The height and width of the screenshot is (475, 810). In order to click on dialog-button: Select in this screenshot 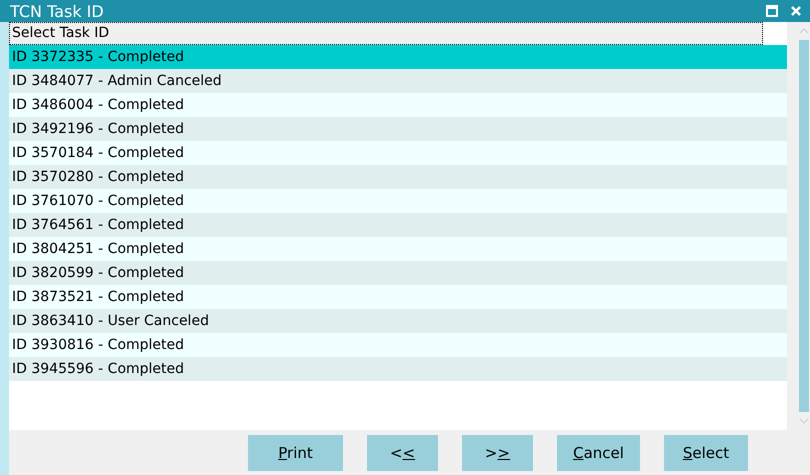, I will do `click(706, 452)`.